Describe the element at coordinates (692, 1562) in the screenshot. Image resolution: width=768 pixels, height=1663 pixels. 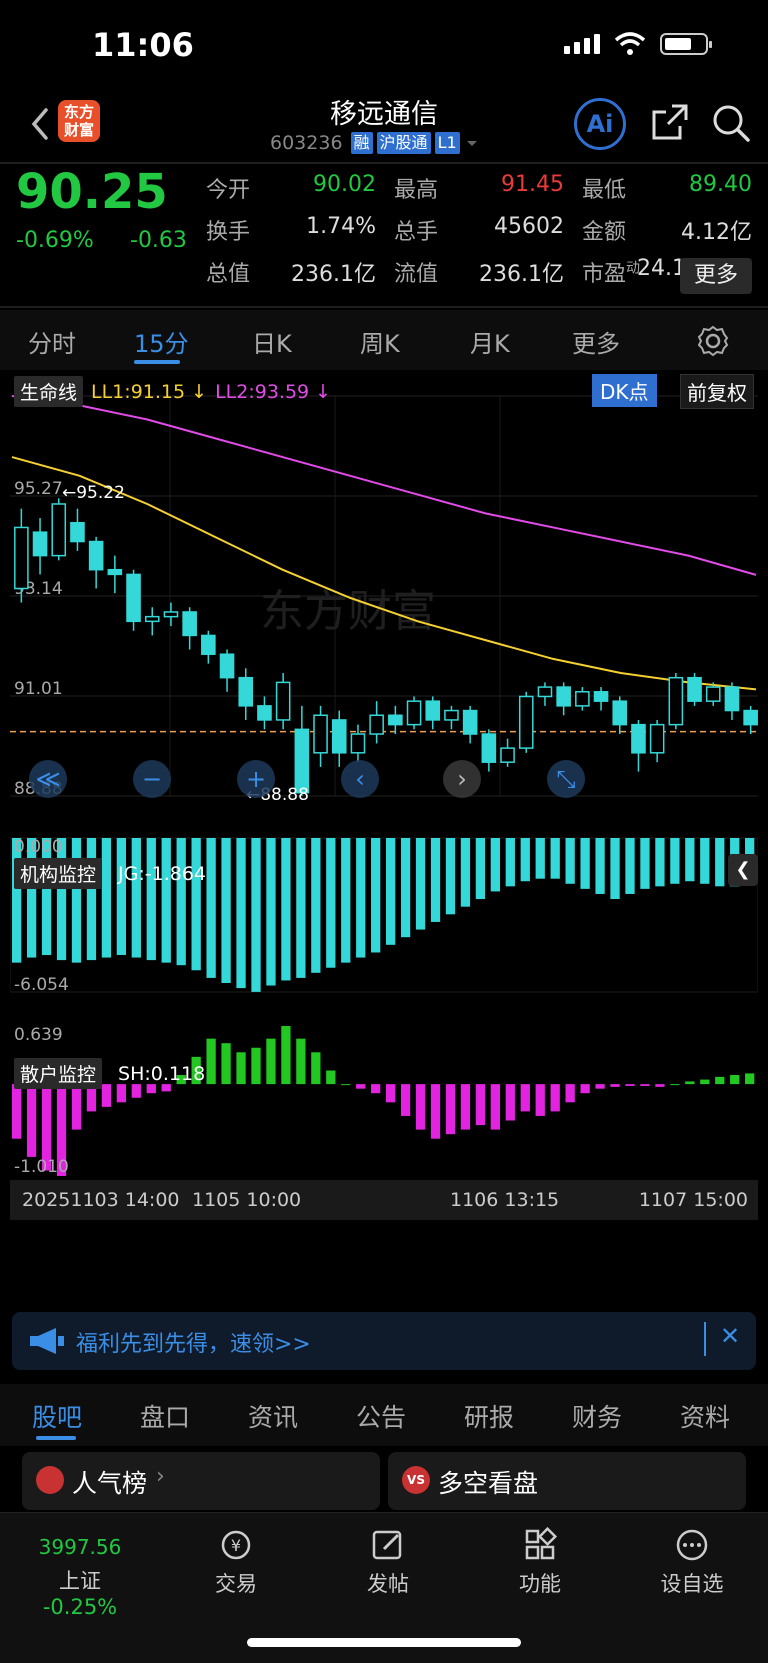
I see `tabbar-watchlist: 设自选` at that location.